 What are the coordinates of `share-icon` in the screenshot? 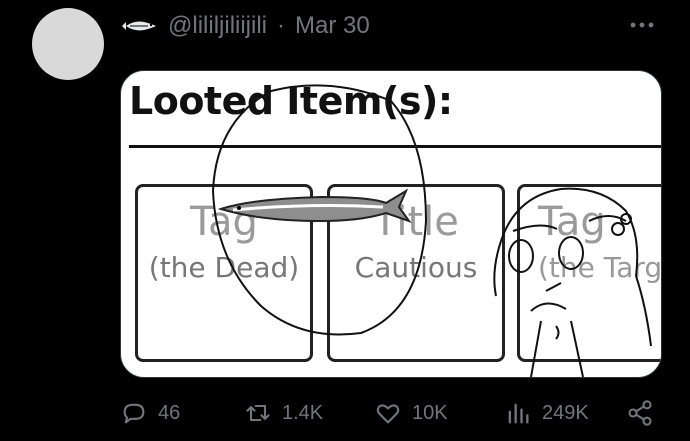 It's located at (640, 413).